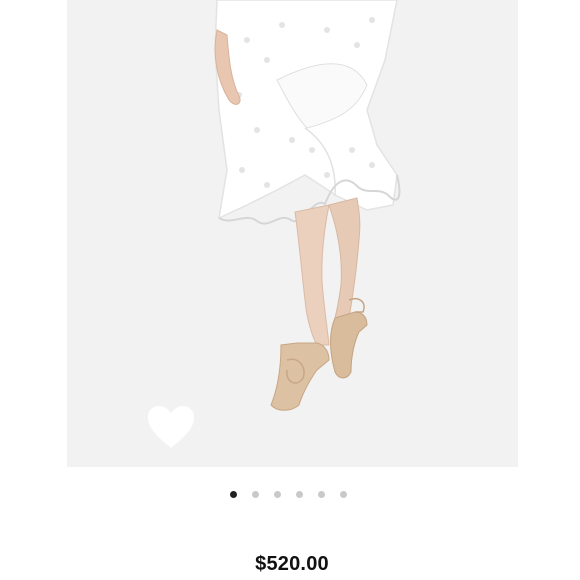 Image resolution: width=580 pixels, height=580 pixels. I want to click on heart-icon, so click(171, 427).